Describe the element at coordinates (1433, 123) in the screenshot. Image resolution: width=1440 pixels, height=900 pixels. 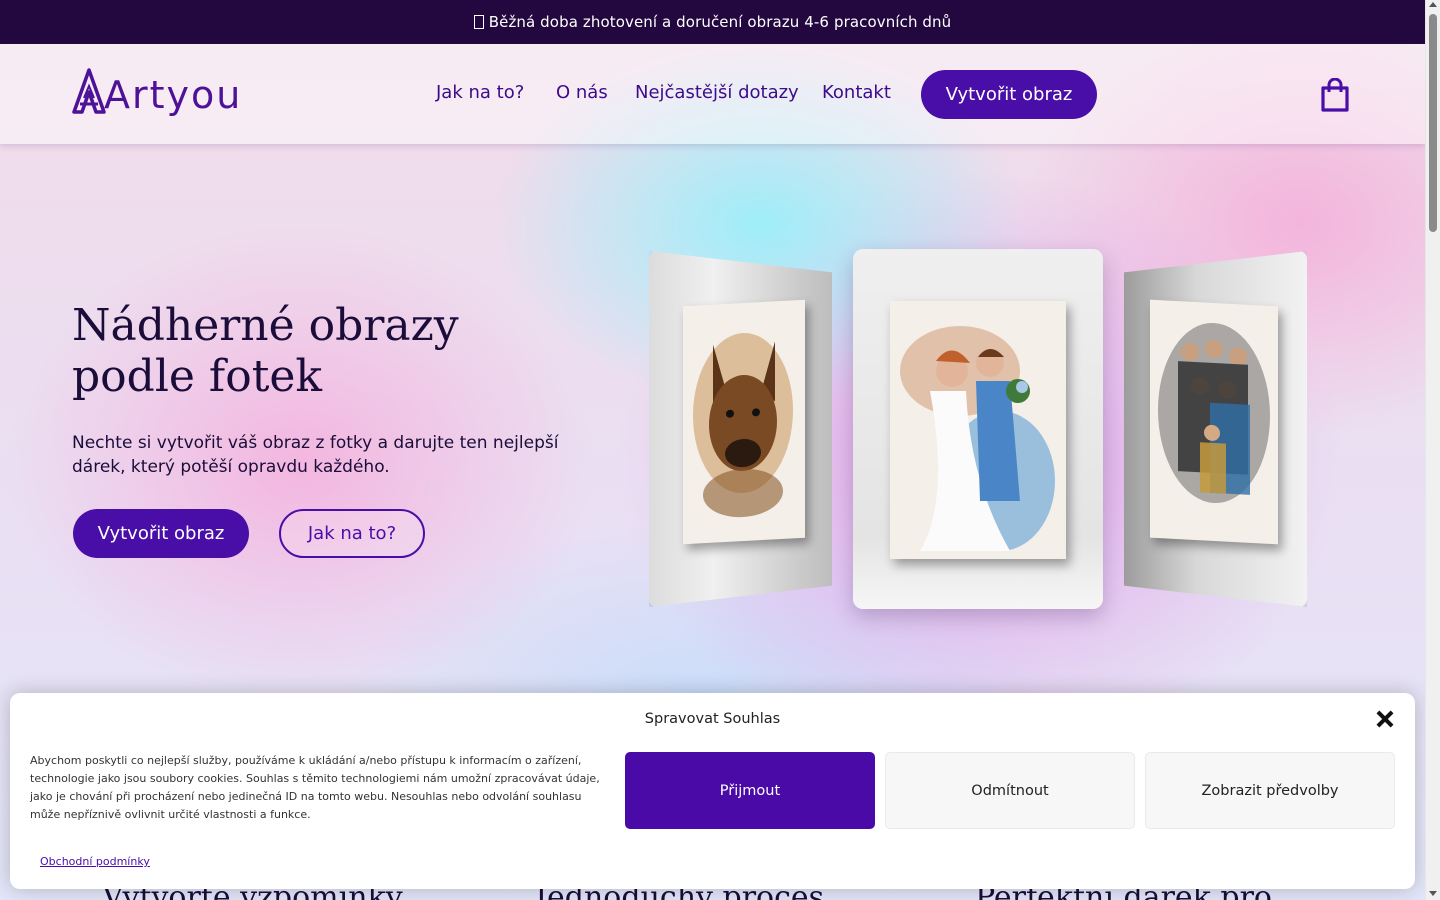
I see `scrollbar-thumb` at that location.